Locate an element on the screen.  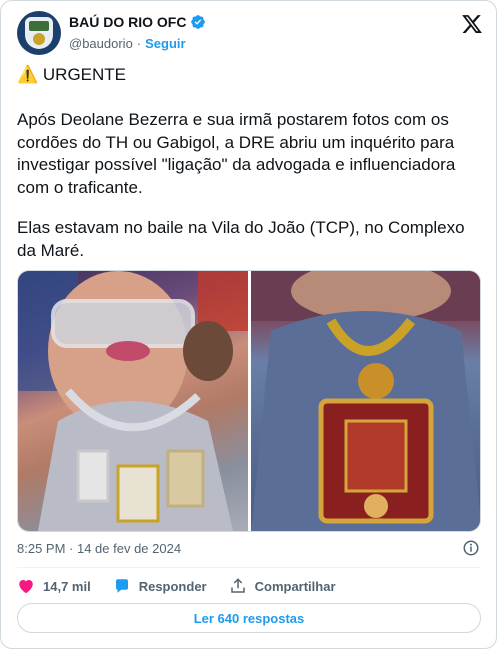
x-logo-icon is located at coordinates (472, 24).